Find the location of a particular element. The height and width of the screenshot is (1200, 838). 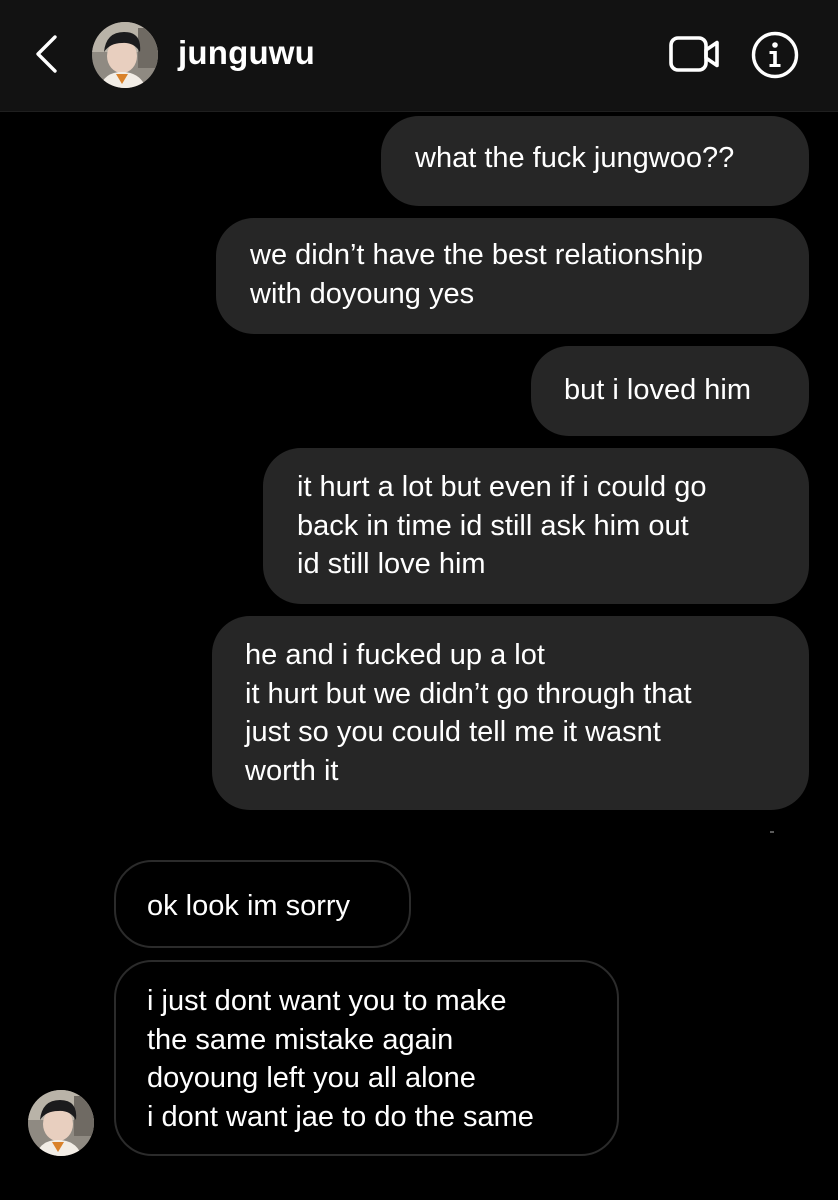

info-icon is located at coordinates (775, 55).